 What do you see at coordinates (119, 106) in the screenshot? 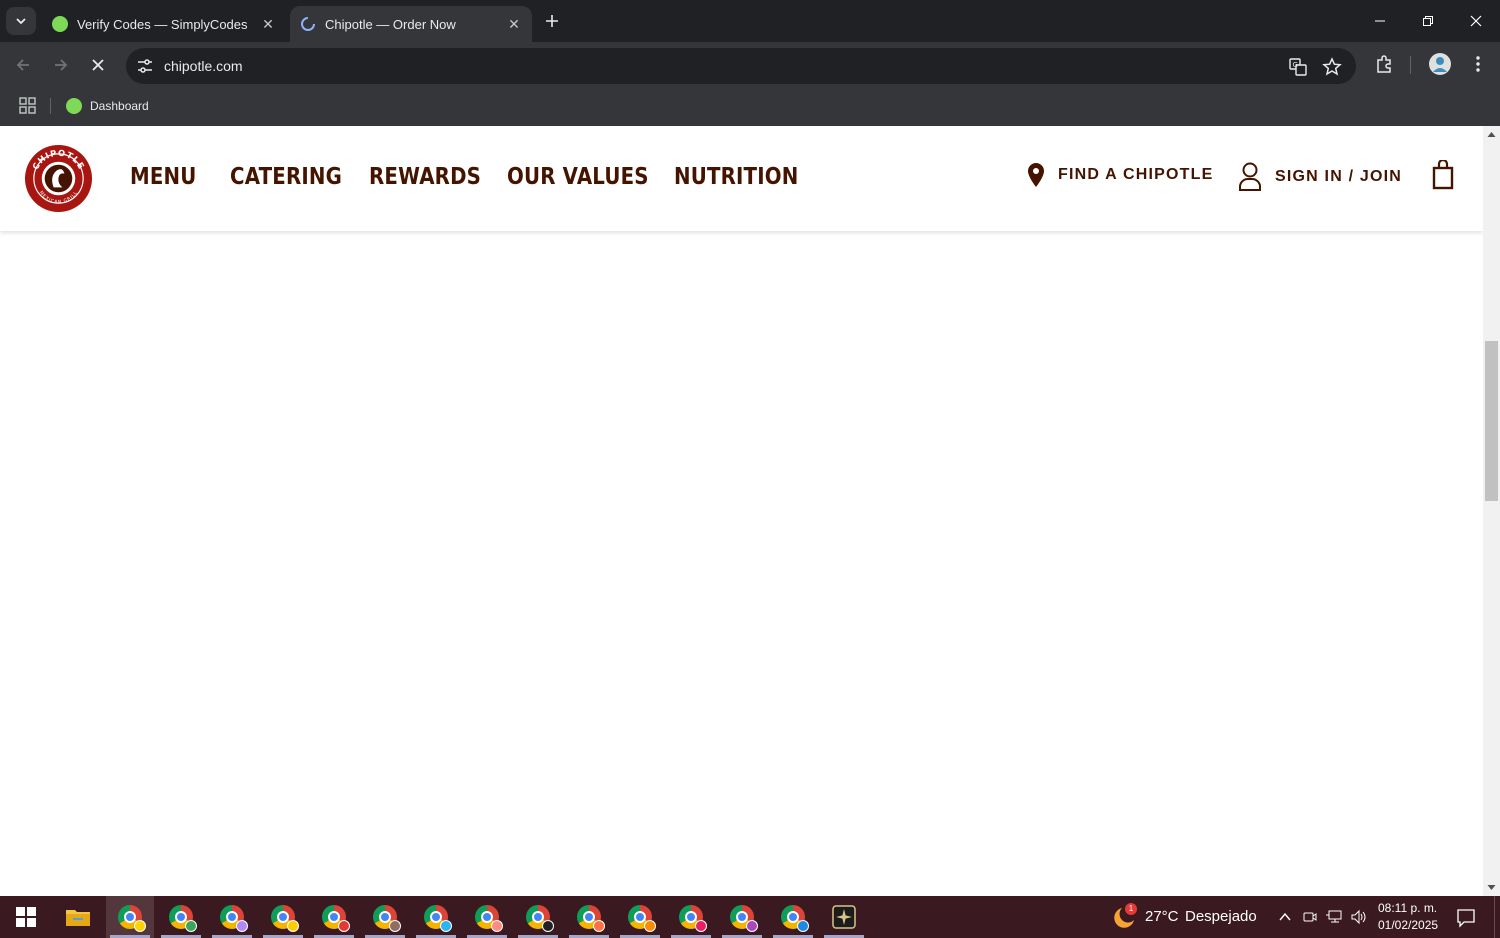
I see `bookmark-label: Dashboard` at bounding box center [119, 106].